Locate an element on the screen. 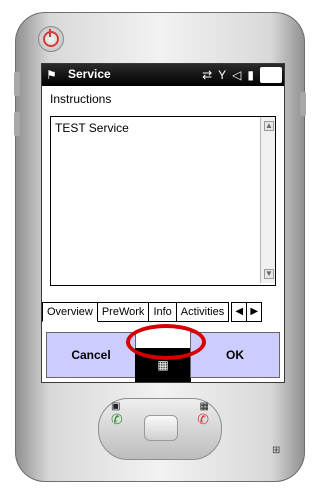  dpad-center-button is located at coordinates (161, 428).